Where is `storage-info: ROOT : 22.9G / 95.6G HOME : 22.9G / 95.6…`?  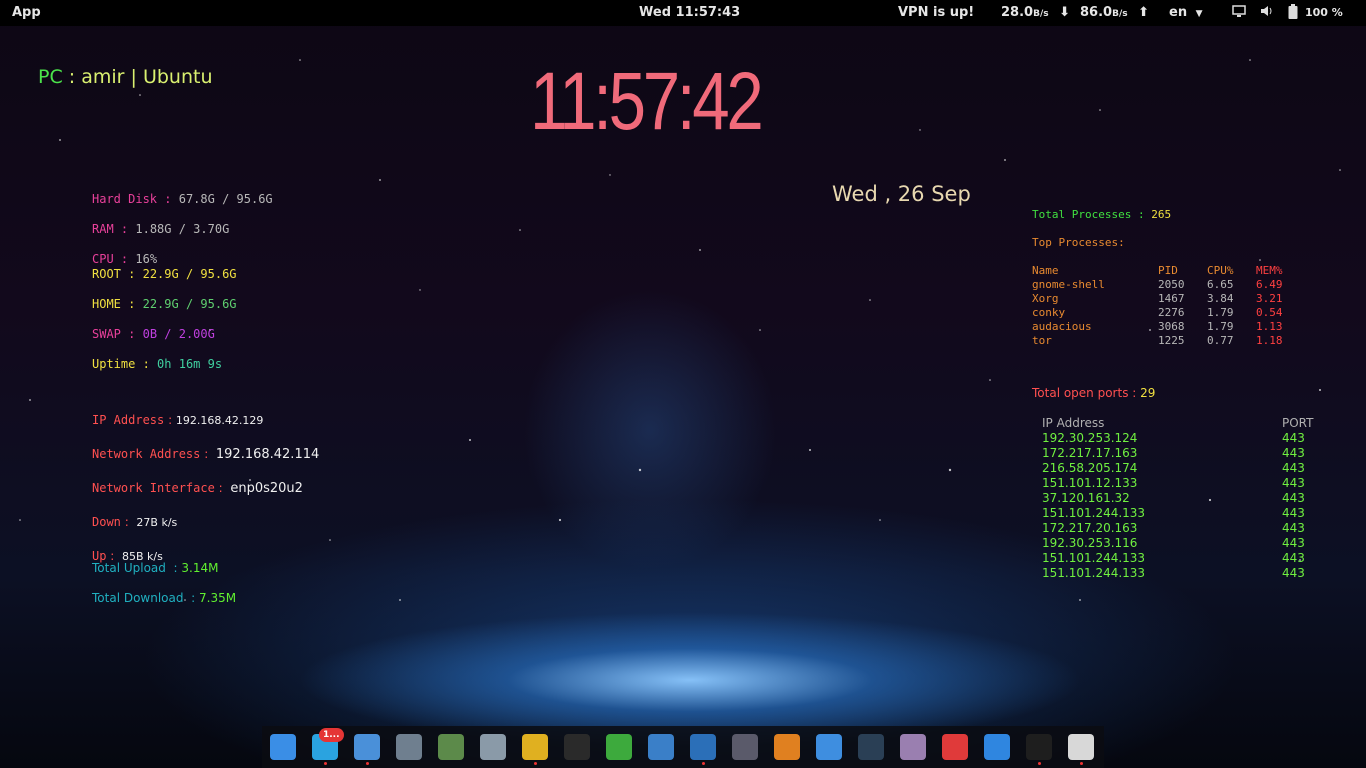 storage-info: ROOT : 22.9G / 95.6G HOME : 22.9G / 95.6… is located at coordinates (164, 319).